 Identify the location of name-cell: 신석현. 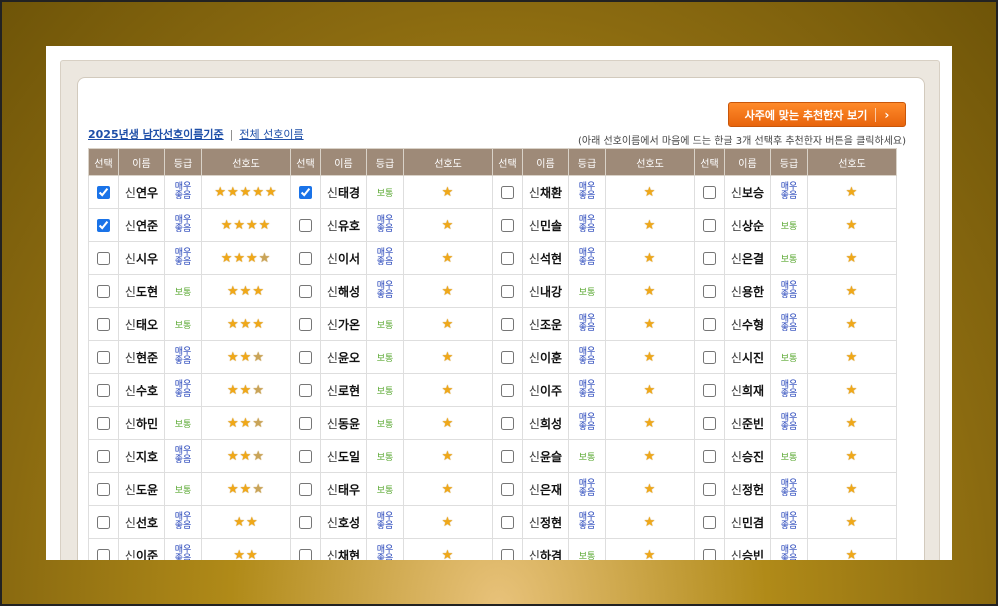
(545, 258).